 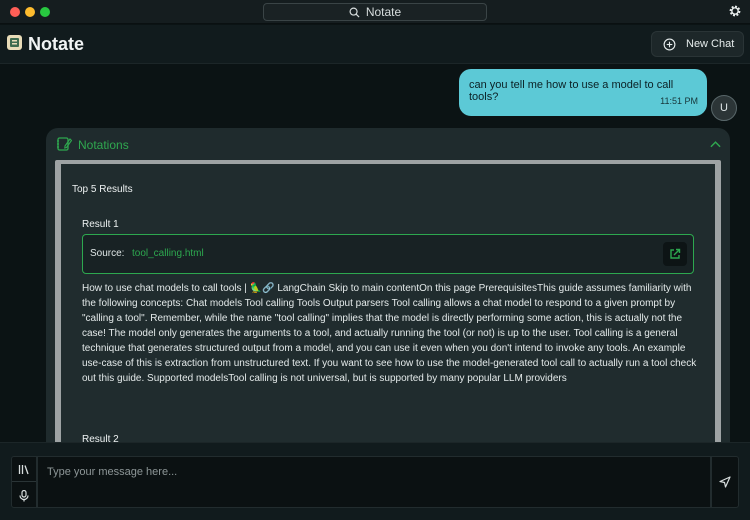 I want to click on user-message-time: 11:51 PM, so click(x=679, y=101).